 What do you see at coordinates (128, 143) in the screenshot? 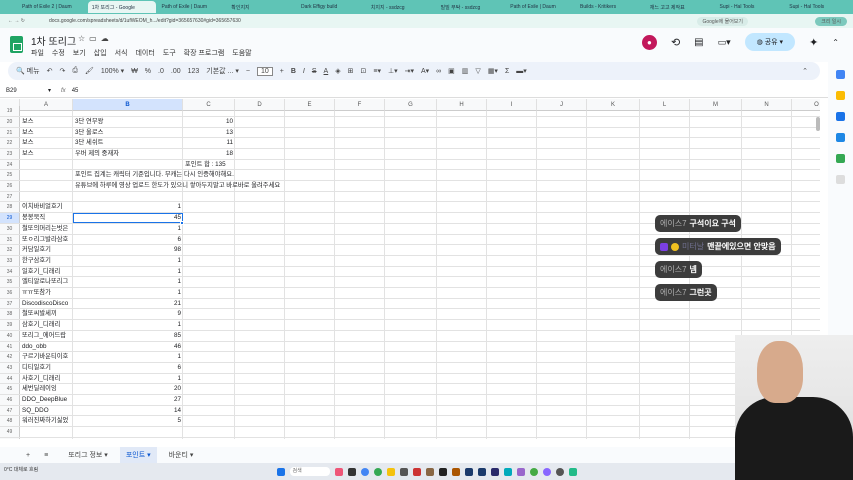
I see `cell-b: 3단 세쉬트` at bounding box center [128, 143].